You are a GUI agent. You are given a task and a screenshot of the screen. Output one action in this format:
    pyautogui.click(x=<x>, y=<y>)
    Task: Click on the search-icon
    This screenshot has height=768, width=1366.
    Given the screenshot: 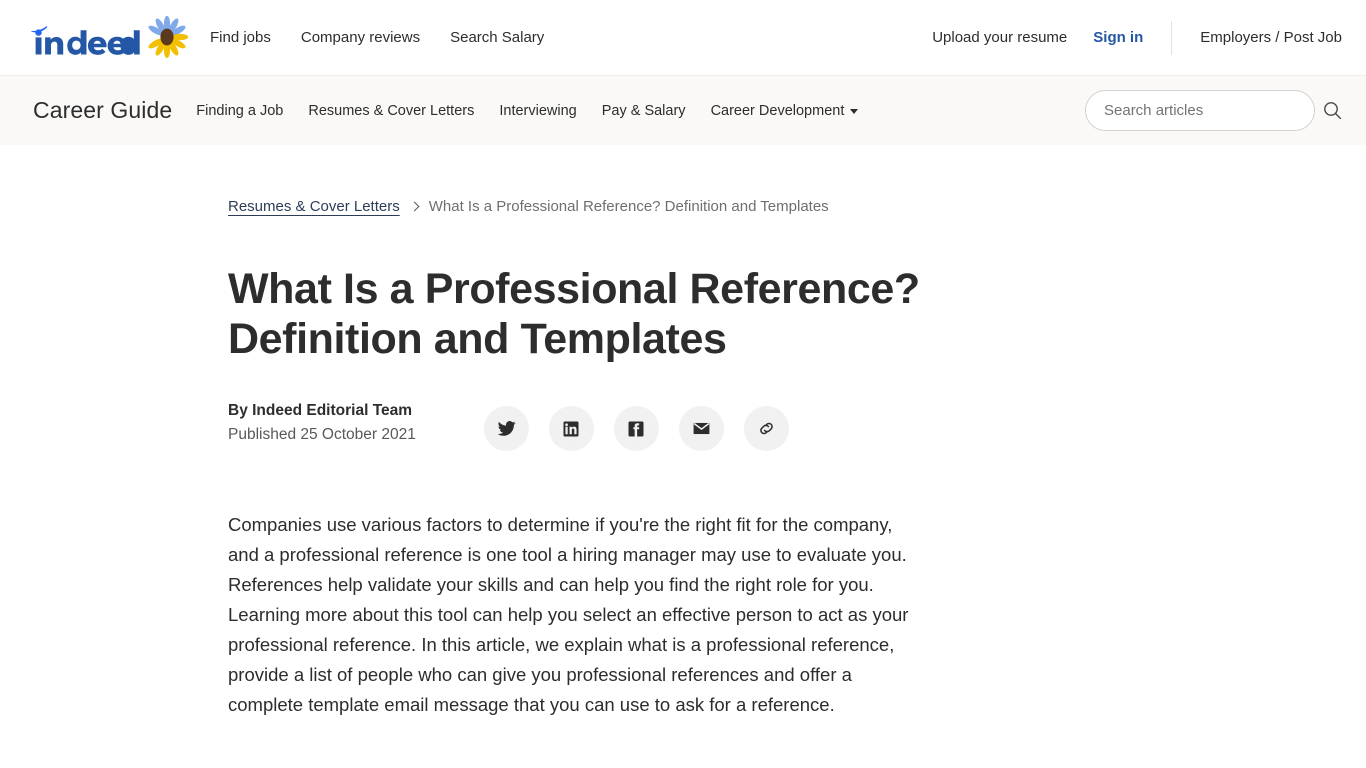 What is the action you would take?
    pyautogui.click(x=1333, y=111)
    